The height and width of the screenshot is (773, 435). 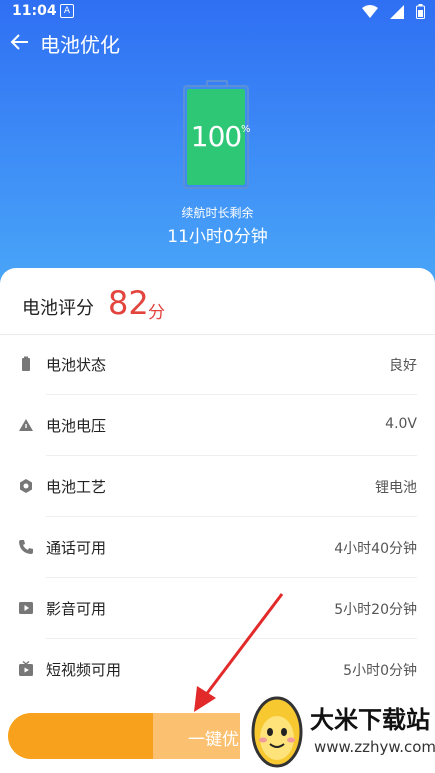 I want to click on row-battery-status: 电池状态 良好, so click(x=217, y=365).